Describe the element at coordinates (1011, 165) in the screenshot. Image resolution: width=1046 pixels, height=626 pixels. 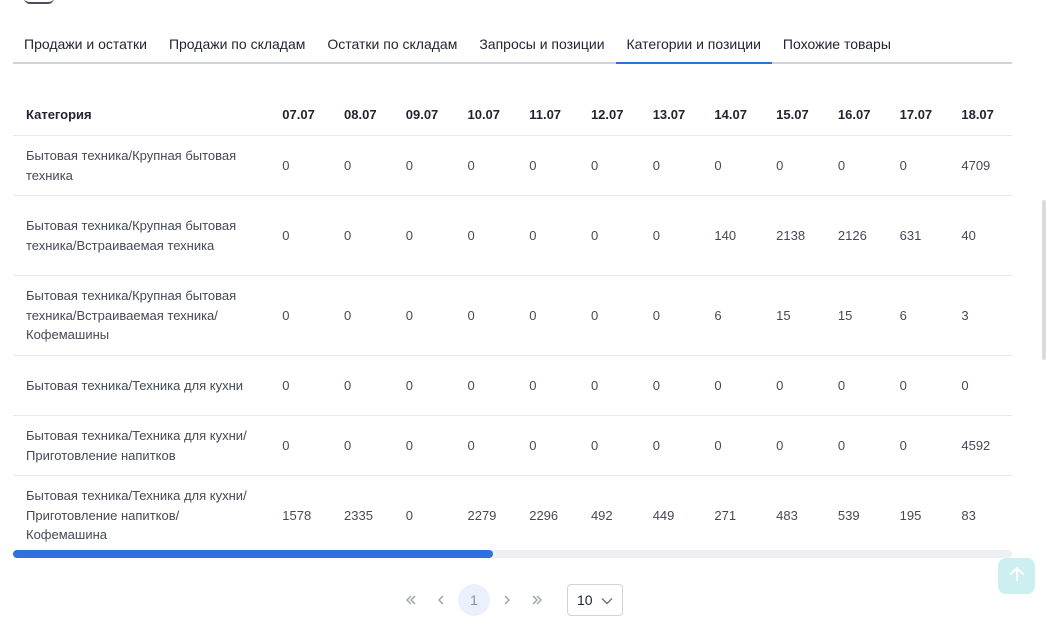
I see `value-cell: 3650` at that location.